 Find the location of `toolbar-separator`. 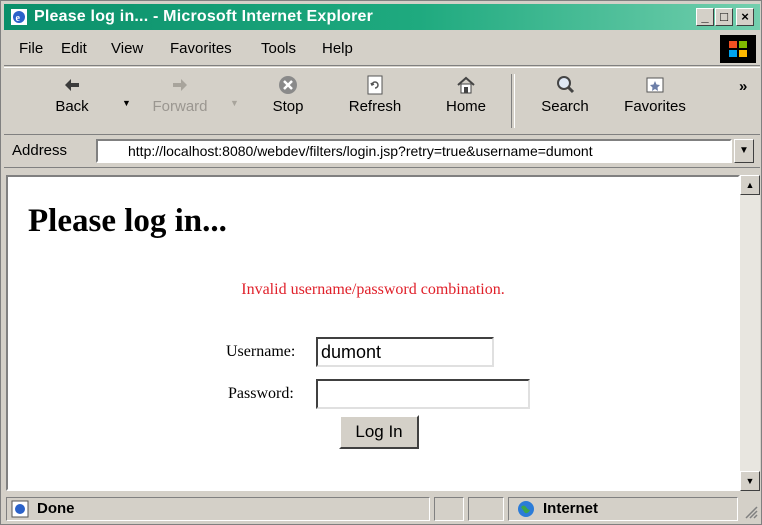

toolbar-separator is located at coordinates (513, 101).